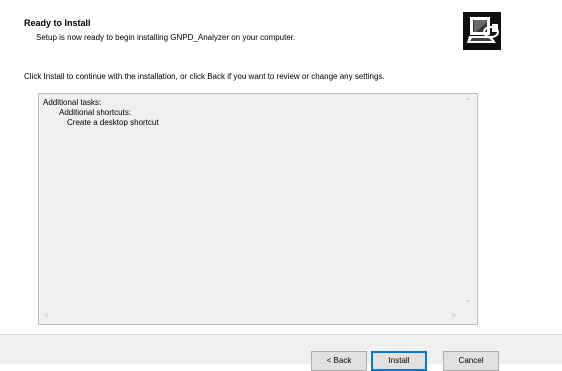 The image size is (562, 371). What do you see at coordinates (482, 31) in the screenshot?
I see `installer-computer-icon` at bounding box center [482, 31].